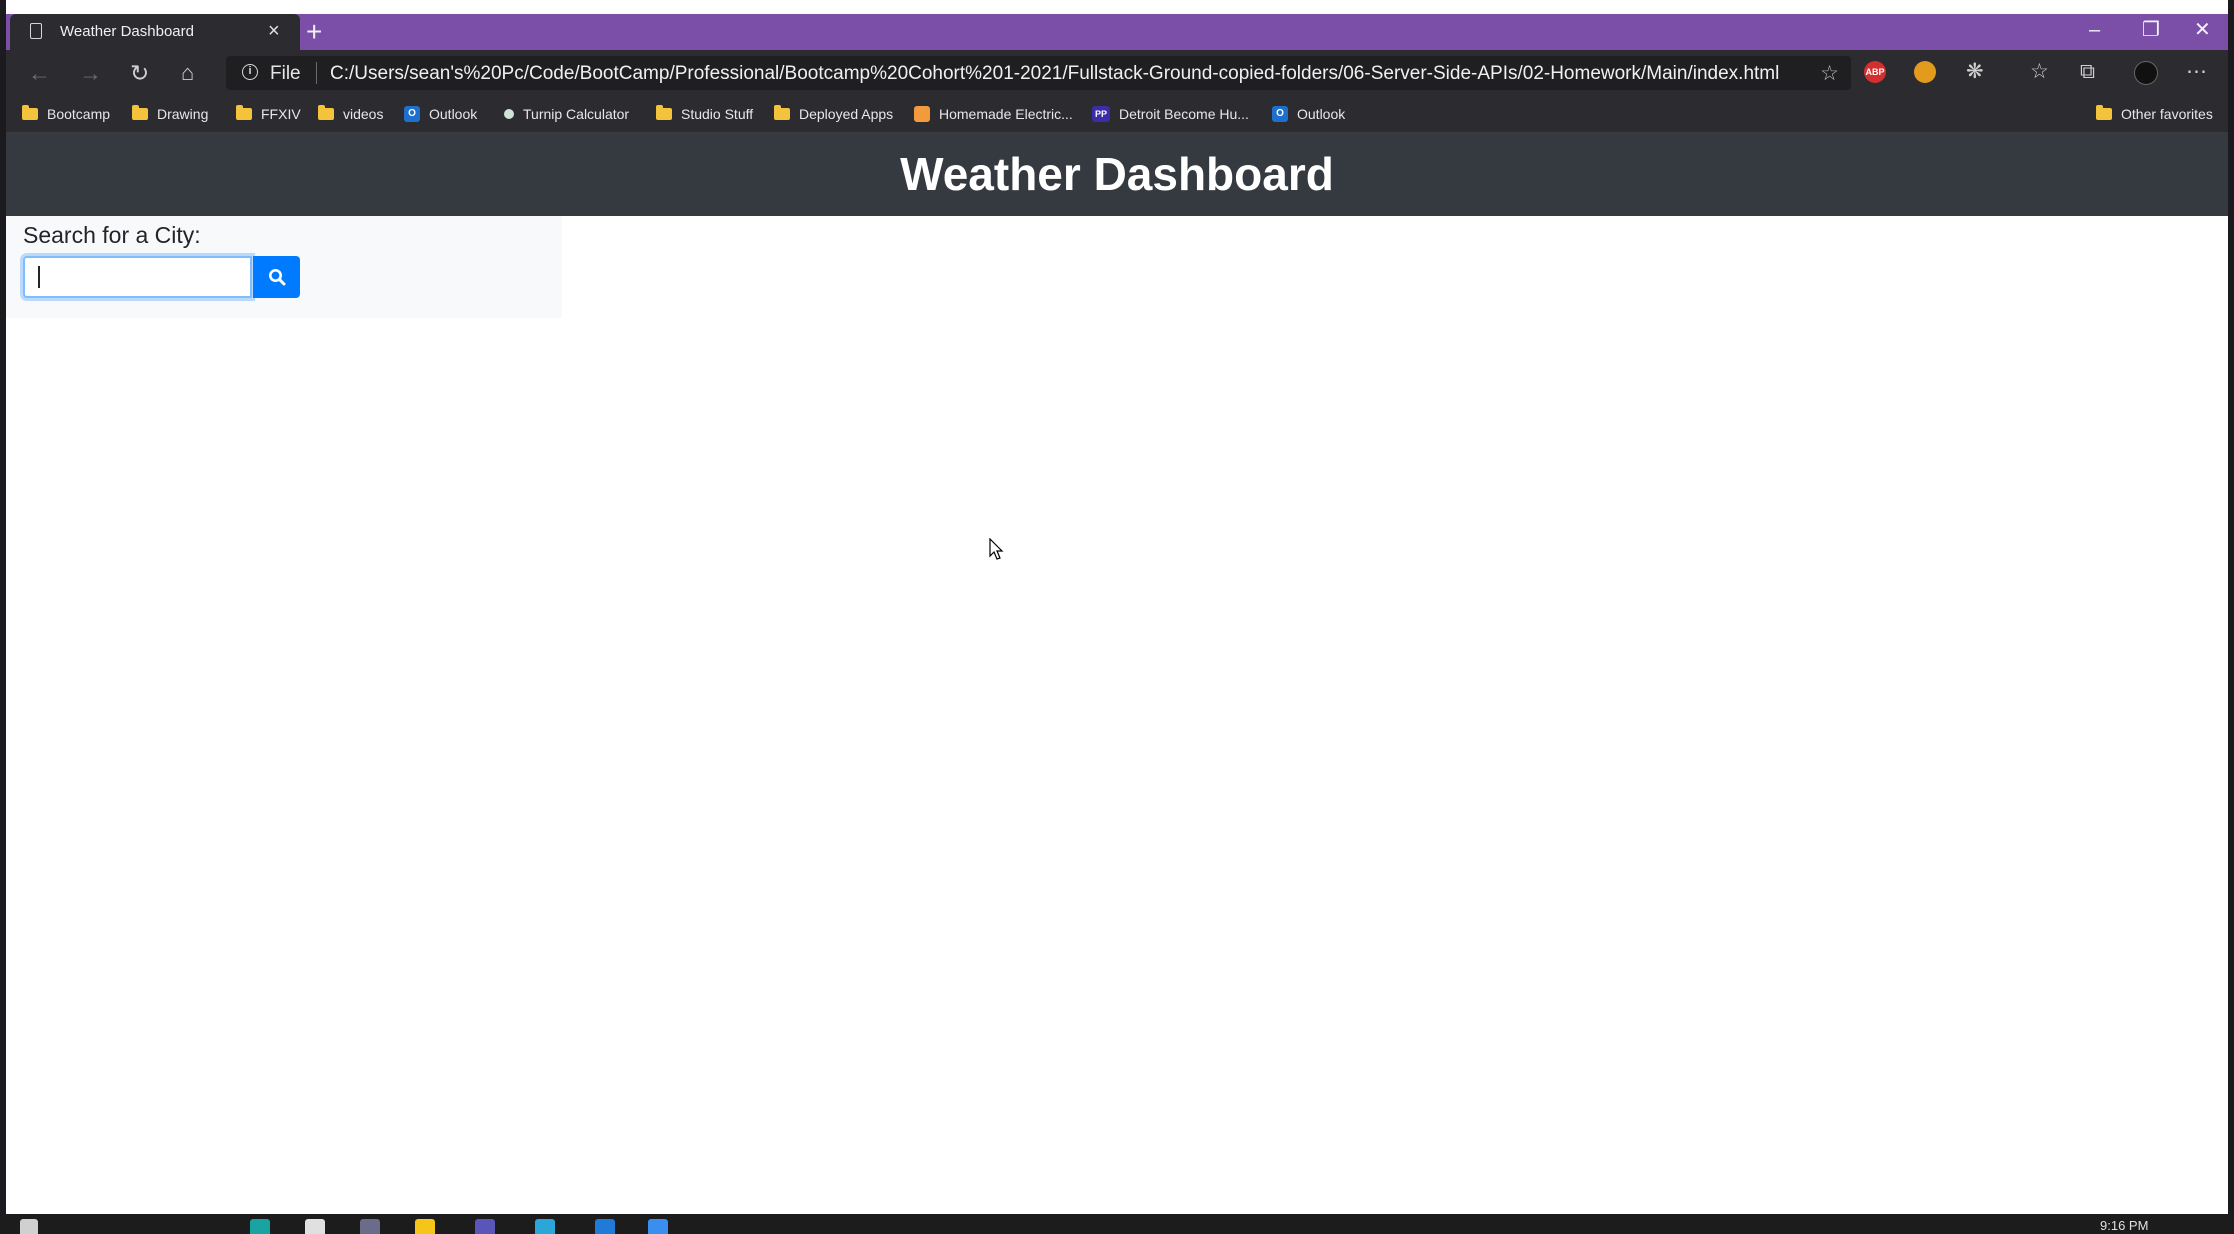 This screenshot has height=1234, width=2234. What do you see at coordinates (90, 73) in the screenshot?
I see `forward-icon: →` at bounding box center [90, 73].